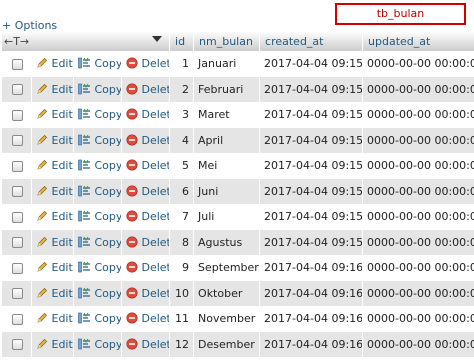 This screenshot has height=363, width=474. What do you see at coordinates (157, 39) in the screenshot?
I see `sort-dropdown-icon` at bounding box center [157, 39].